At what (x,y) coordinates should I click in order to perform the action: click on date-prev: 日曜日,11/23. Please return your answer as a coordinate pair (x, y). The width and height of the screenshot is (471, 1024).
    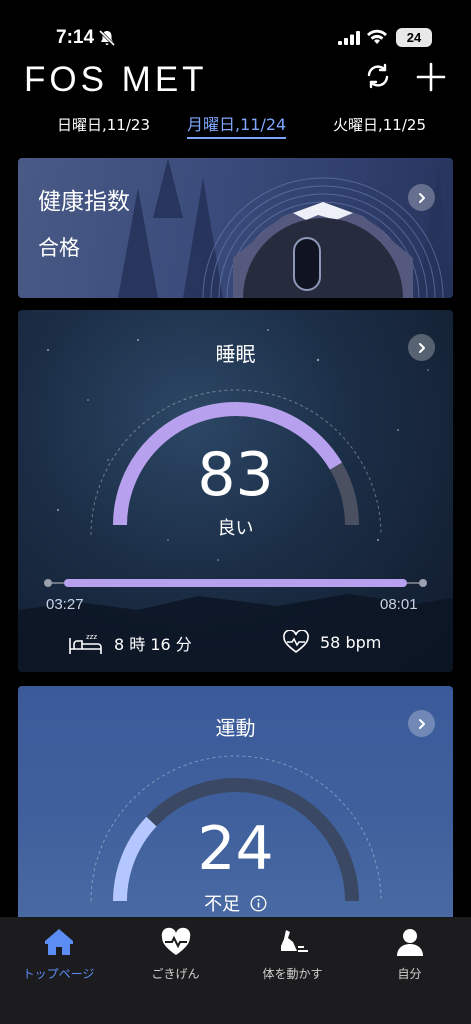
    Looking at the image, I should click on (103, 124).